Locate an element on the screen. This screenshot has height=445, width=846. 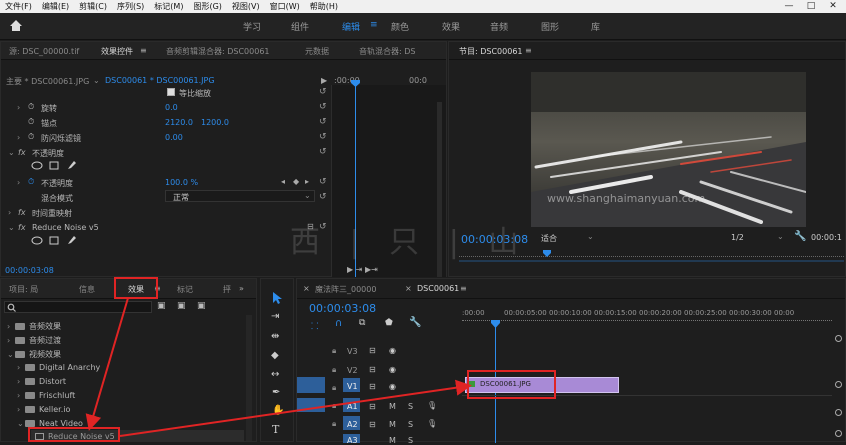
home-icon is located at coordinates (16, 25).